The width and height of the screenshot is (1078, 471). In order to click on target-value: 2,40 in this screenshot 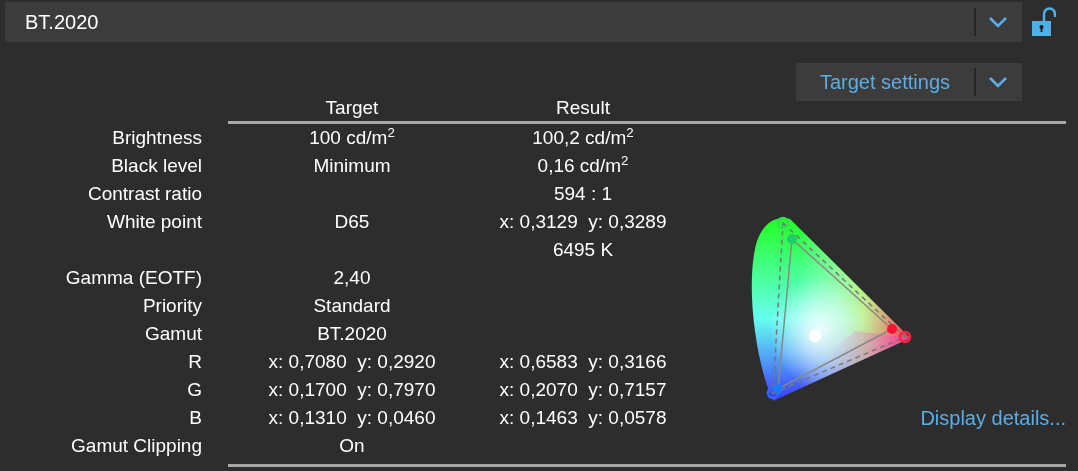, I will do `click(352, 278)`.